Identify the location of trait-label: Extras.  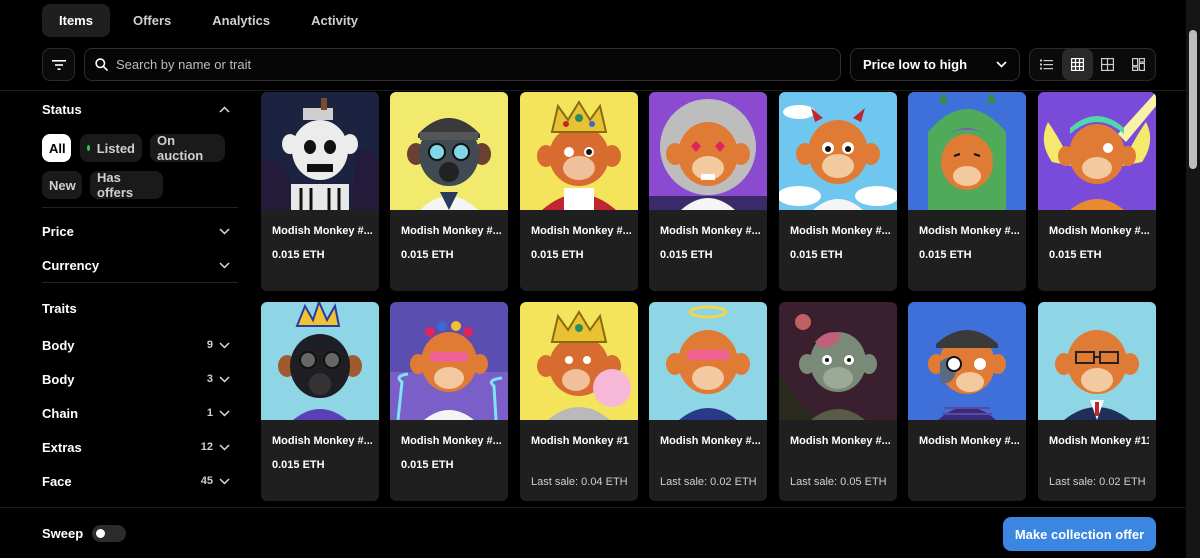
(62, 447).